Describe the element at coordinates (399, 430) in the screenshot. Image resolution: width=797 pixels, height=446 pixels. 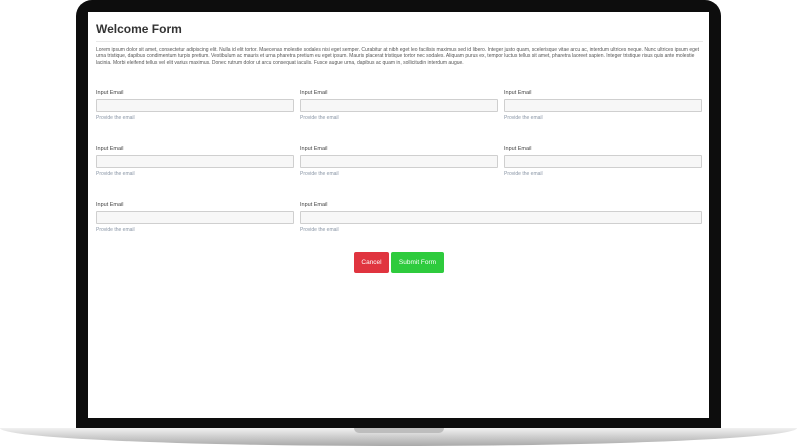
I see `laptop-notch` at that location.